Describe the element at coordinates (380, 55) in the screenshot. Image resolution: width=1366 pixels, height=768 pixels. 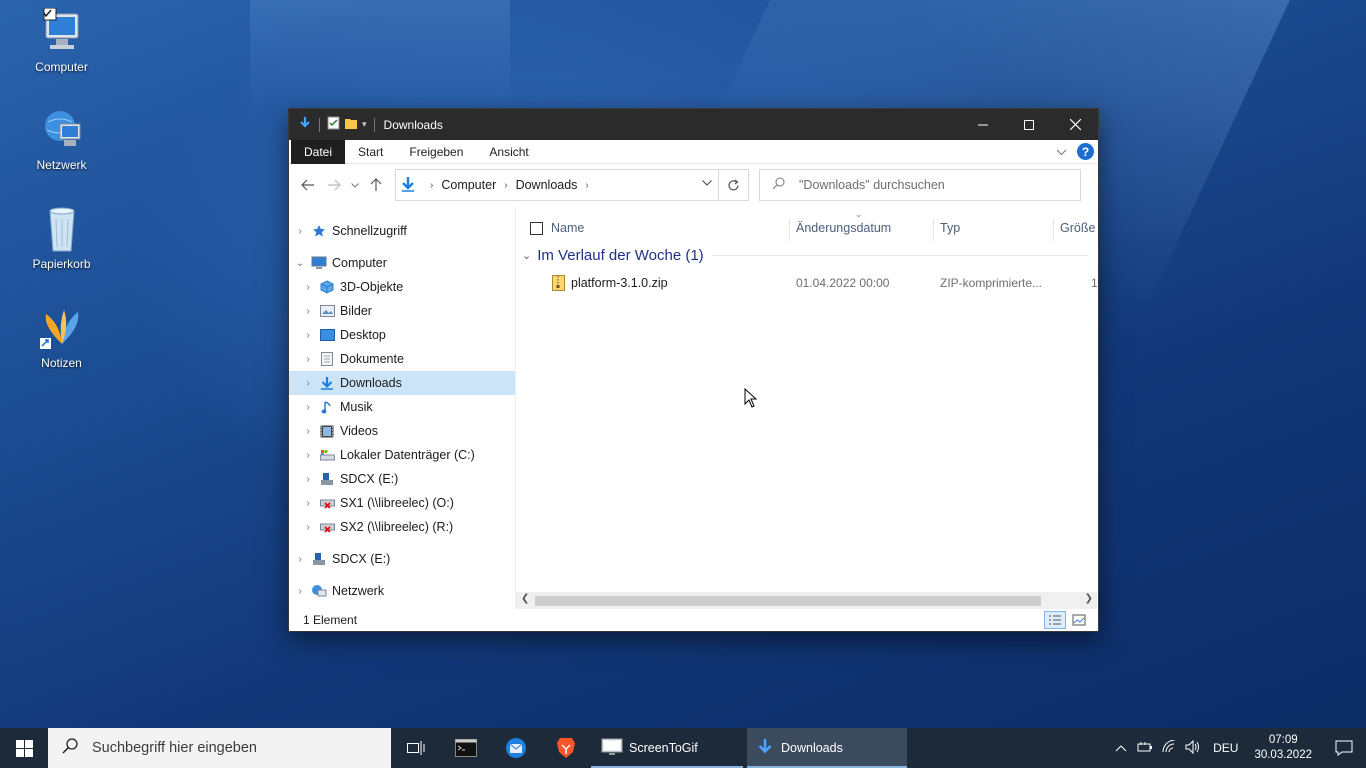
I see `wallpaper-light-beam` at that location.